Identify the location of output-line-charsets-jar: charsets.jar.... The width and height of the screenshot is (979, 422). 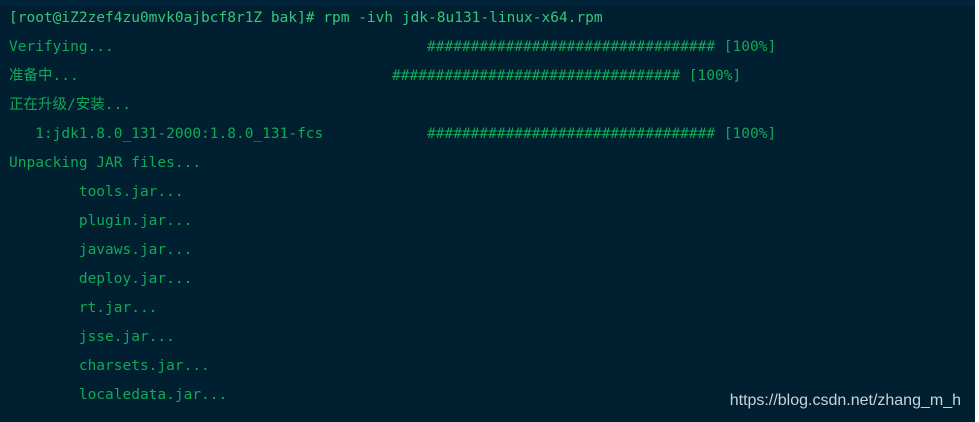
(109, 366).